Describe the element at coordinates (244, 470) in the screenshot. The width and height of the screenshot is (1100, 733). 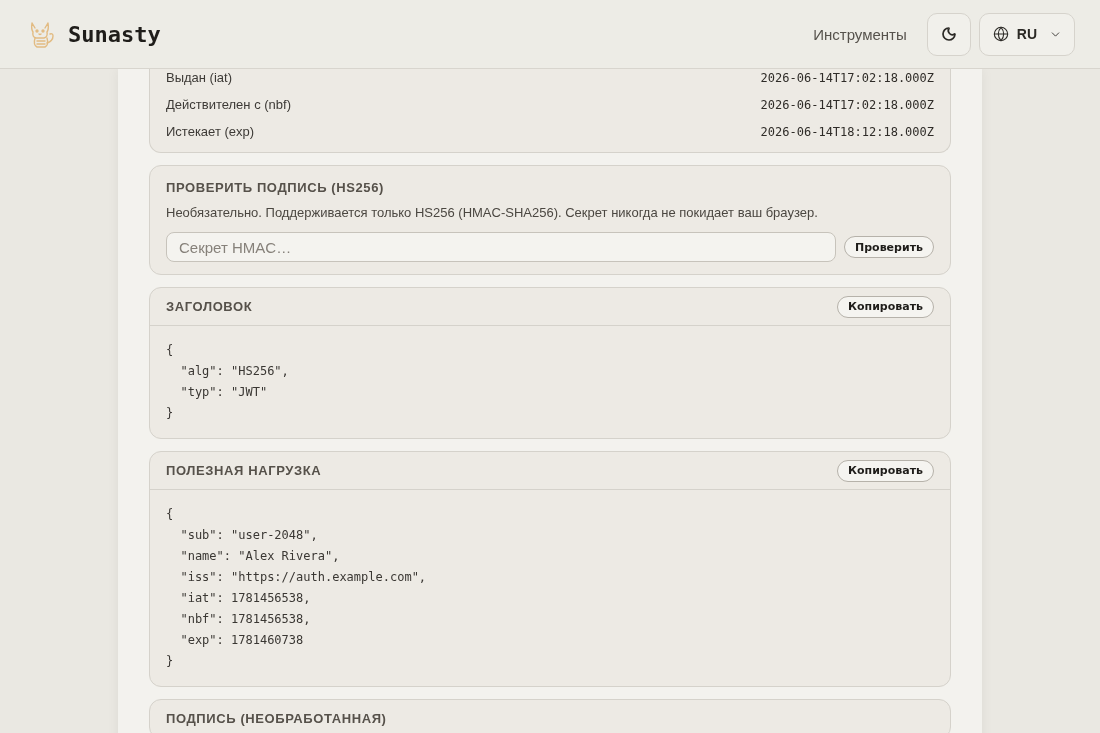
I see `card-title: ПОЛЕЗНАЯ НАГРУЗКА` at that location.